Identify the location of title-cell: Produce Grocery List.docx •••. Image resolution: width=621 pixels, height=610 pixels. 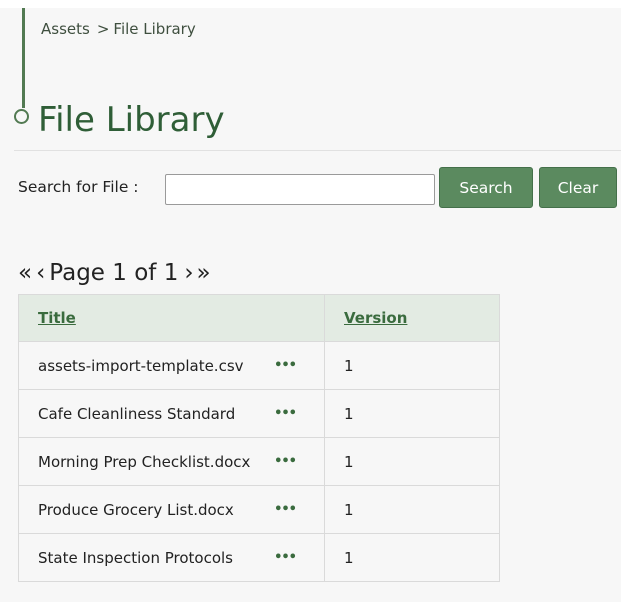
(171, 509).